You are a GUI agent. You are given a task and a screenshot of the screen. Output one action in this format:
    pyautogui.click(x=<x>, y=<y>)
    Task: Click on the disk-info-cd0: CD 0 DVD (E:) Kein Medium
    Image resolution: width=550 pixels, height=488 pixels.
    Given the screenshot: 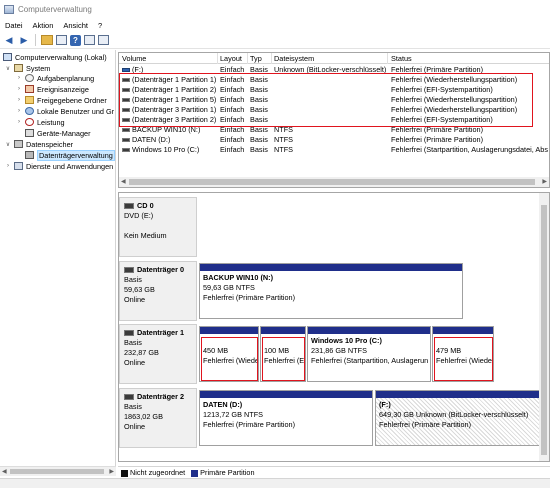 What is the action you would take?
    pyautogui.click(x=158, y=227)
    